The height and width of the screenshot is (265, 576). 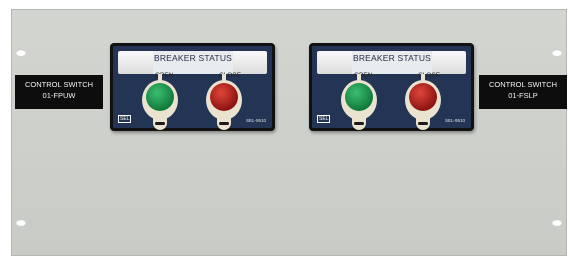 I want to click on control-switch-plate-left: CONTROL SWITCH 01-FPUW, so click(x=59, y=92).